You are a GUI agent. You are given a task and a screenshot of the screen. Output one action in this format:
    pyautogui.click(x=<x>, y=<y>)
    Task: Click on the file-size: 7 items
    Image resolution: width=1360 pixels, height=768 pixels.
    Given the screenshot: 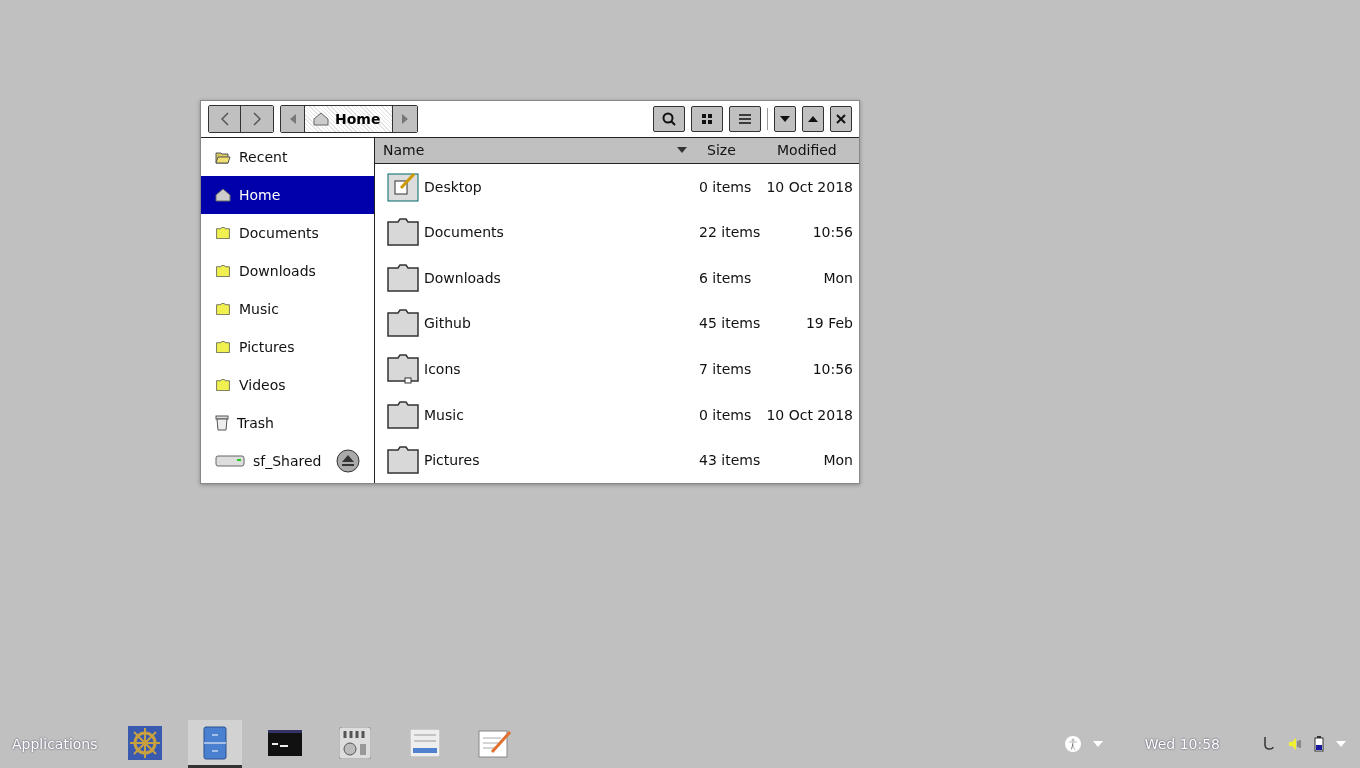 What is the action you would take?
    pyautogui.click(x=725, y=369)
    